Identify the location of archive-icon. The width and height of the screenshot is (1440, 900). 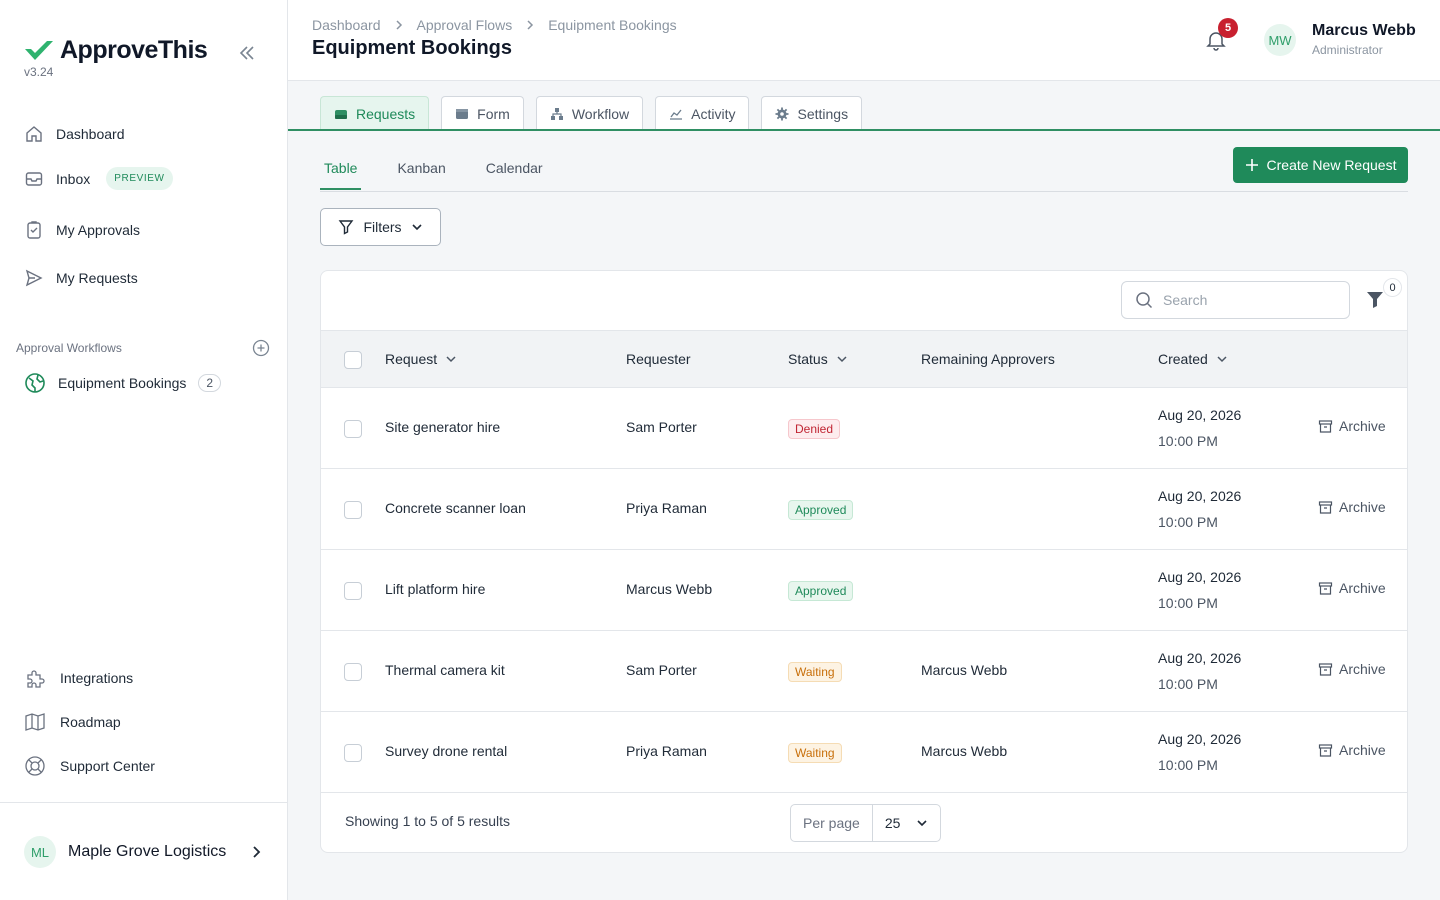
(1325, 426).